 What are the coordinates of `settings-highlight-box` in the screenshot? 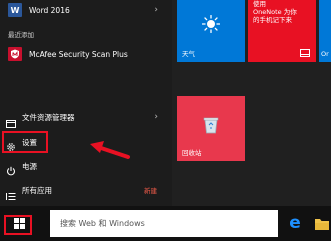 It's located at (25, 142).